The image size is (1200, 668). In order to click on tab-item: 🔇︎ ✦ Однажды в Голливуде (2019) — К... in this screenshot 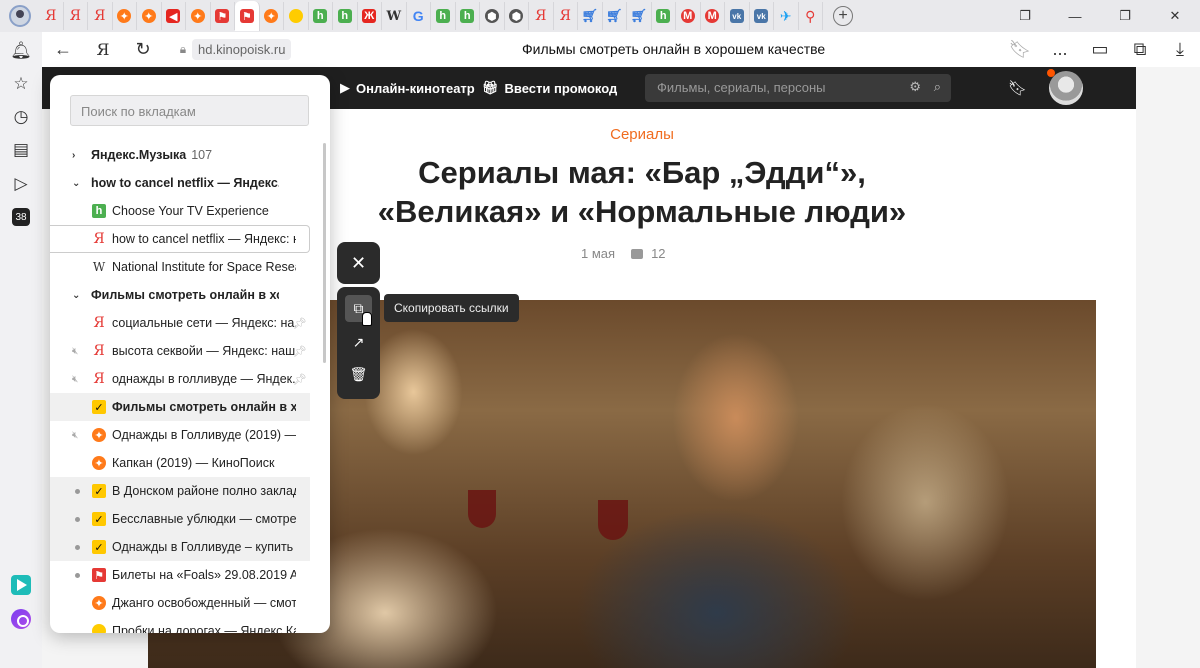, I will do `click(180, 435)`.